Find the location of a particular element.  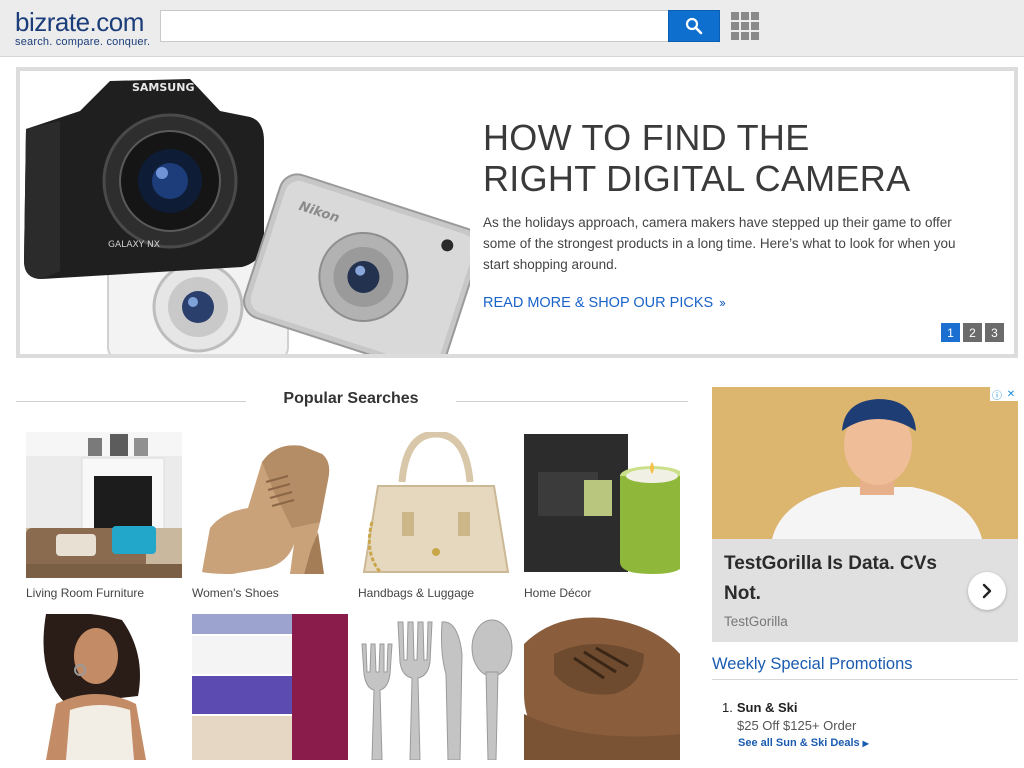

popular-tile-apparel is located at coordinates (104, 690).